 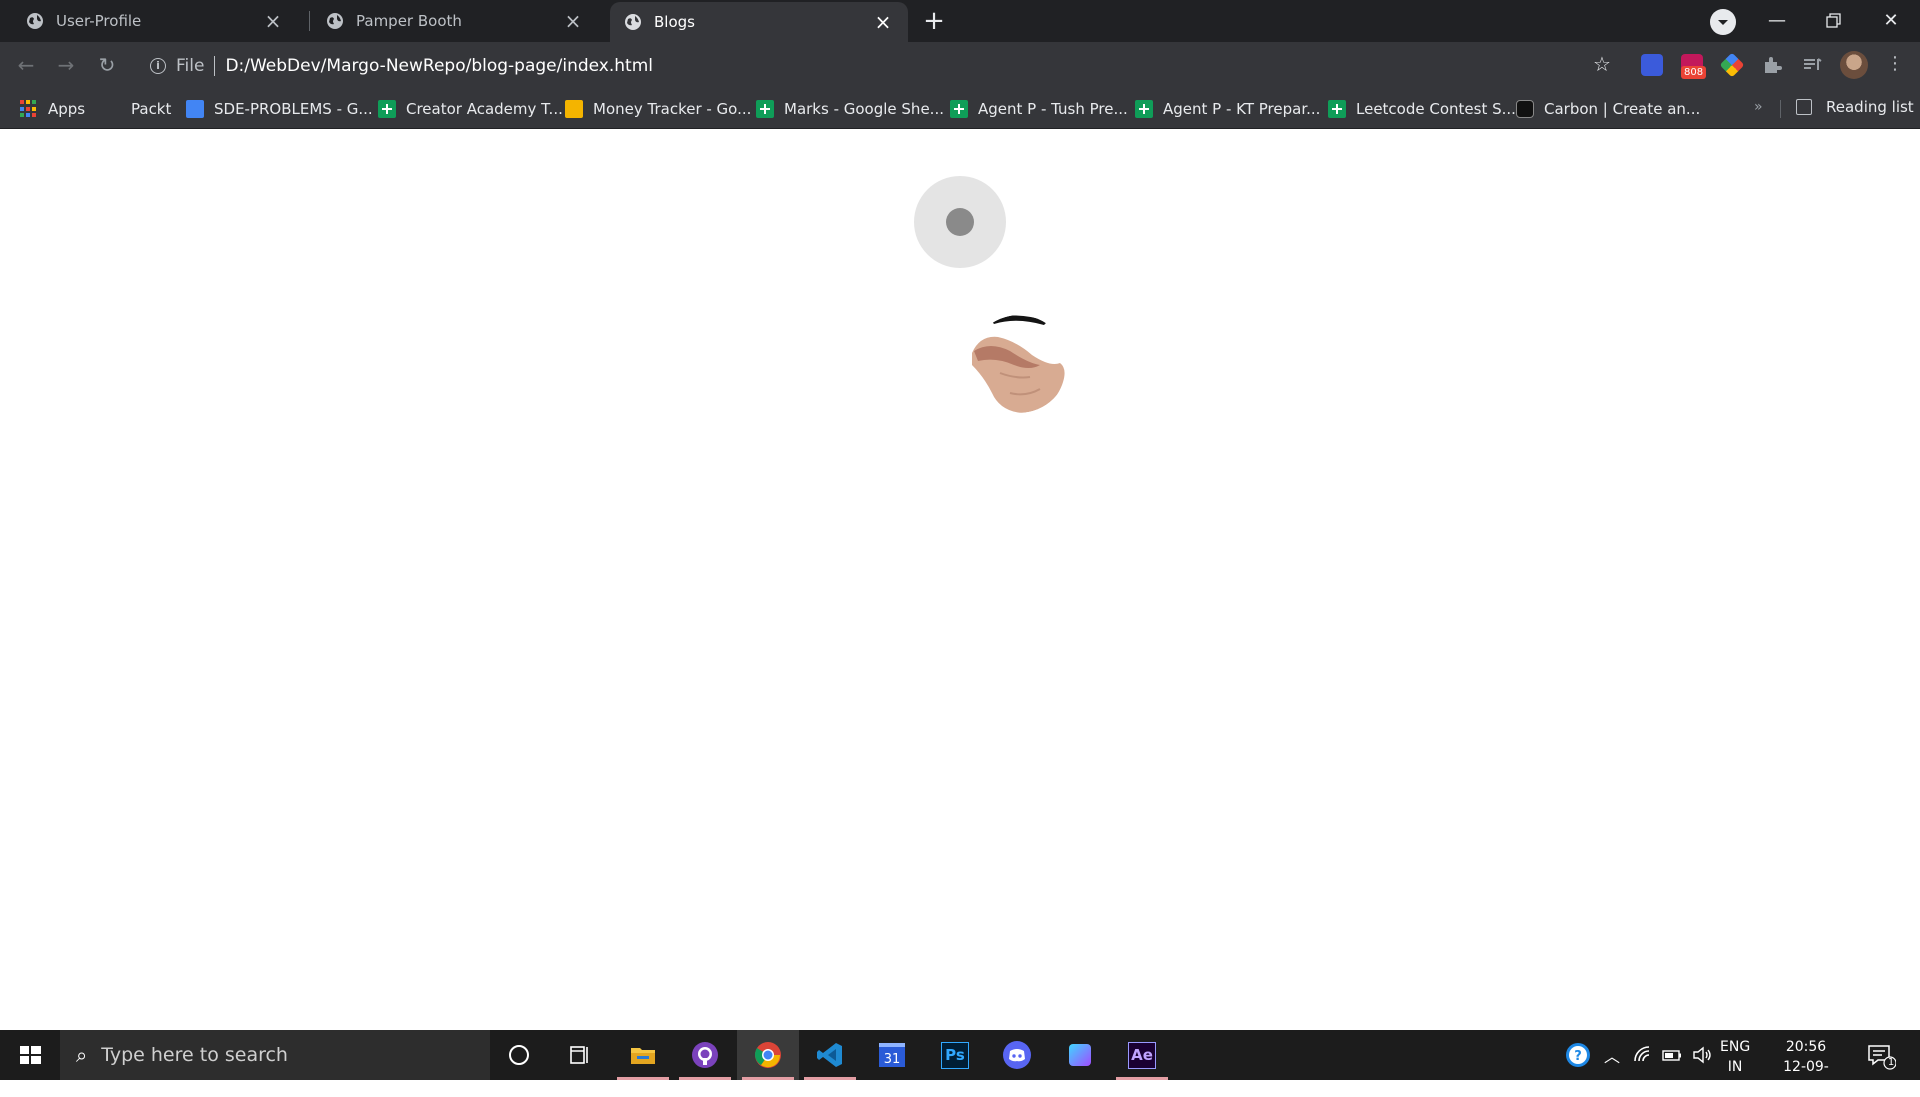 What do you see at coordinates (26, 65) in the screenshot?
I see `back-button: ←` at bounding box center [26, 65].